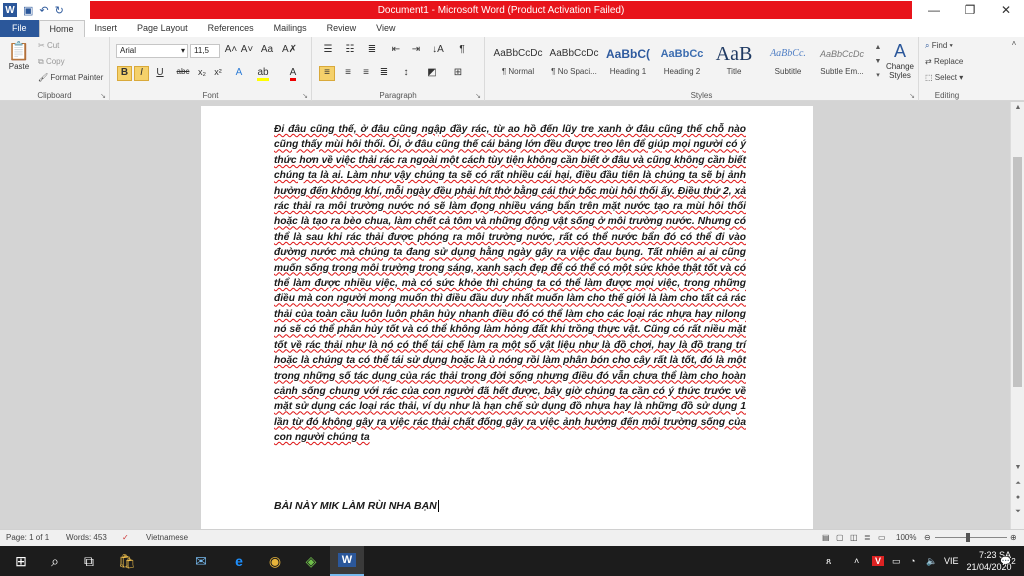 The height and width of the screenshot is (576, 1024). Describe the element at coordinates (160, 72) in the screenshot. I see `underline-button: U` at that location.